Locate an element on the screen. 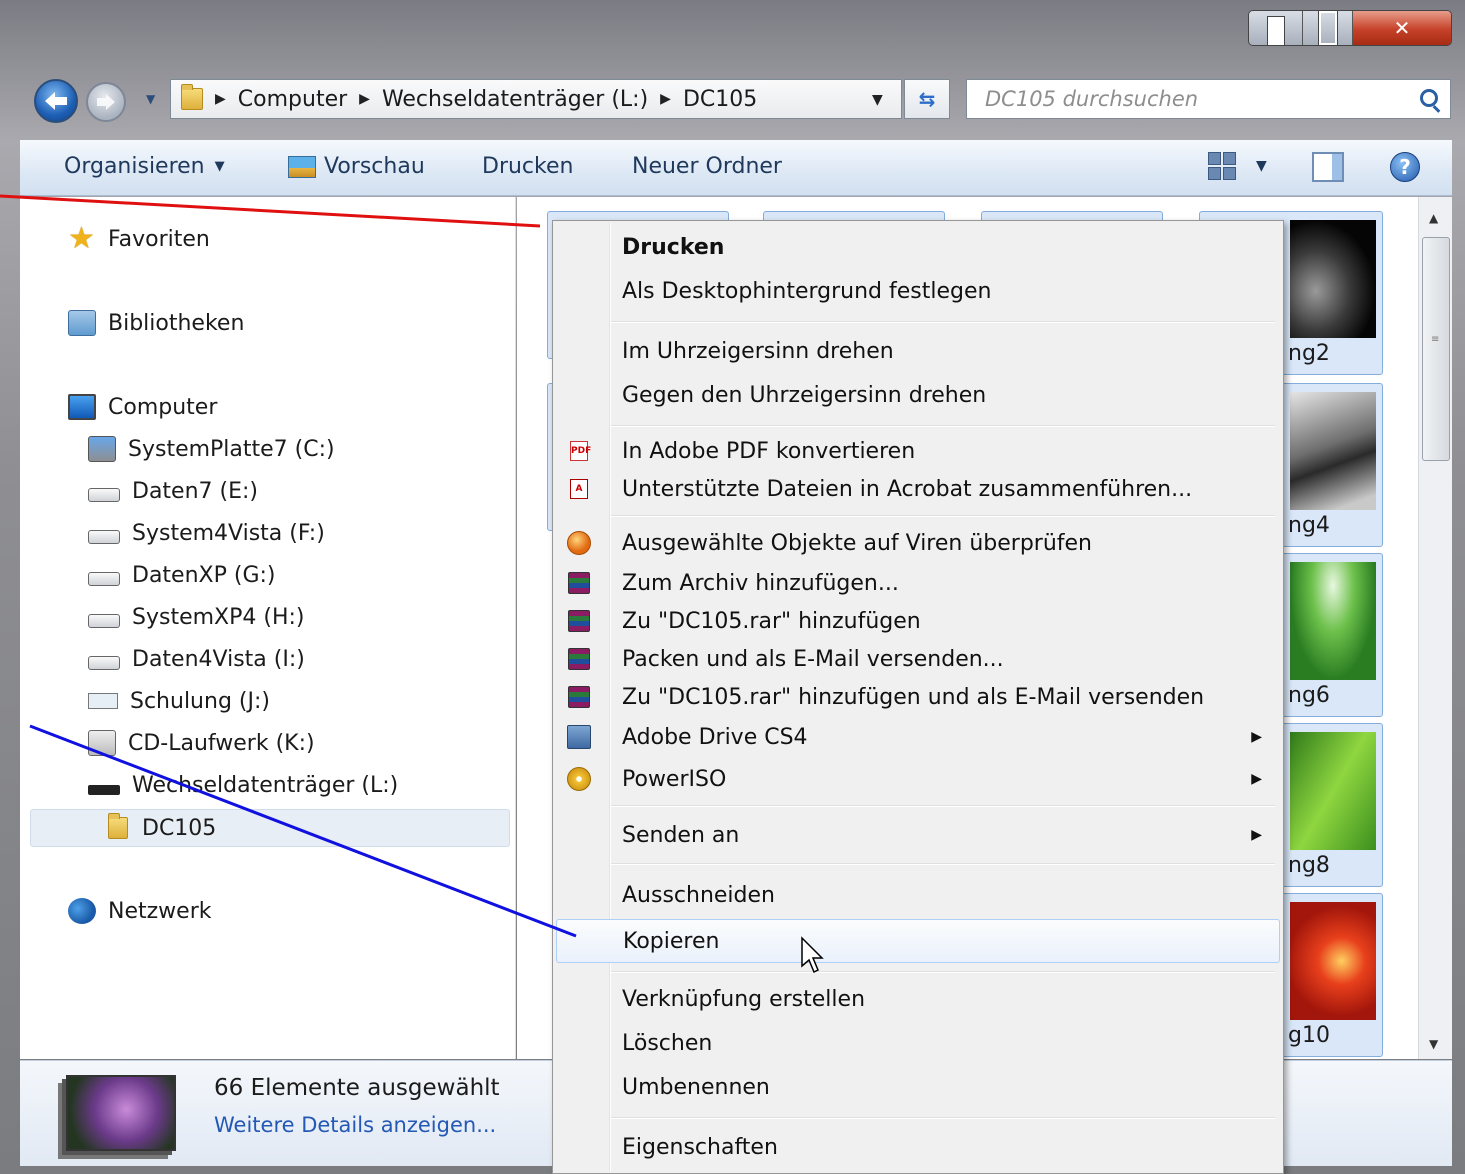 The image size is (1465, 1174). menu-item-label: Eigenschaften is located at coordinates (700, 1147).